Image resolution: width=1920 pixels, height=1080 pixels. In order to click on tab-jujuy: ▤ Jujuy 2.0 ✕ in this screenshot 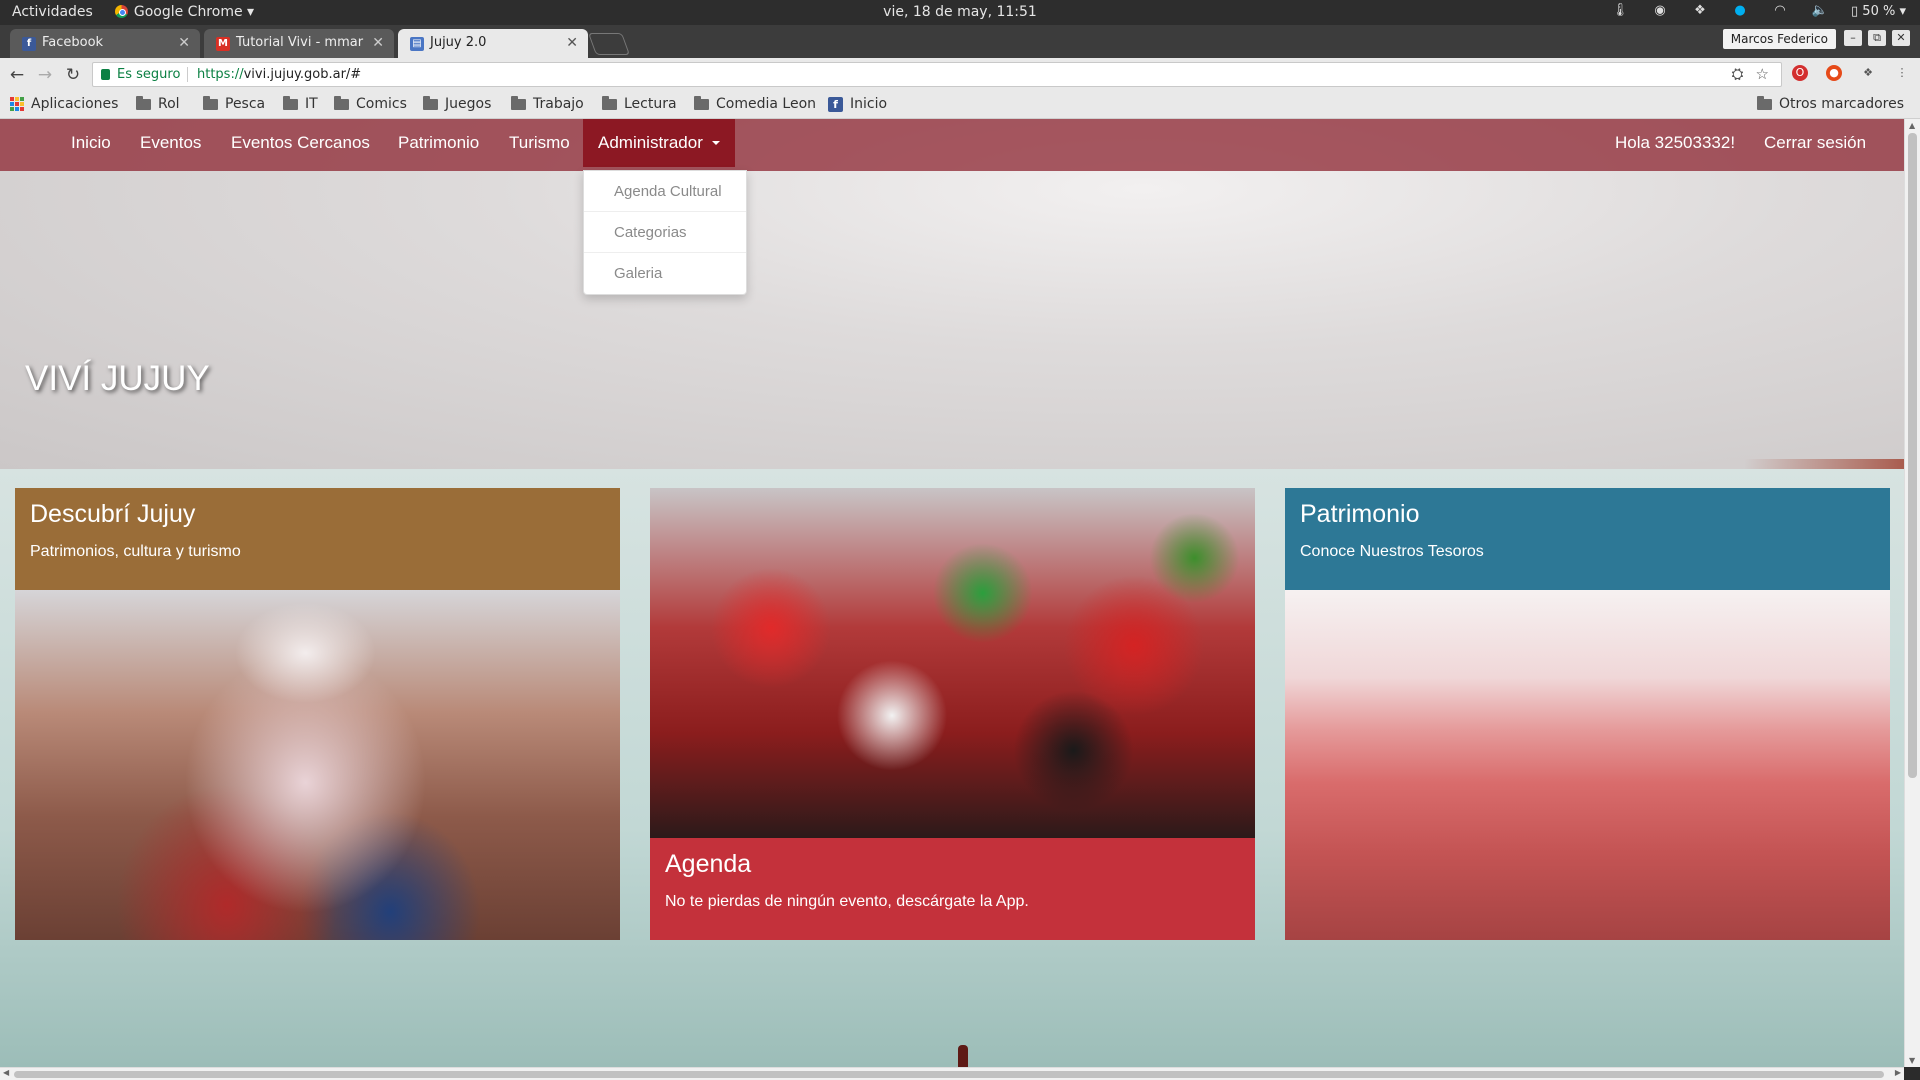, I will do `click(493, 43)`.